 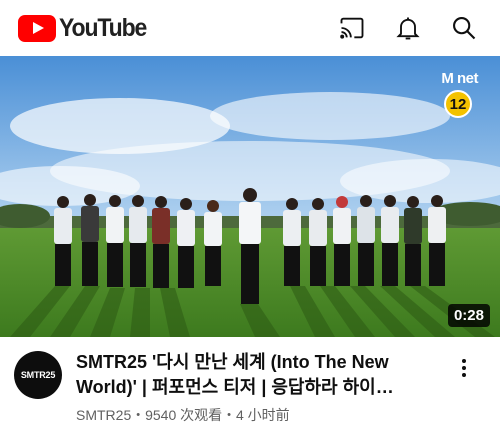 I want to click on channel-name: SMTR25, so click(x=103, y=415).